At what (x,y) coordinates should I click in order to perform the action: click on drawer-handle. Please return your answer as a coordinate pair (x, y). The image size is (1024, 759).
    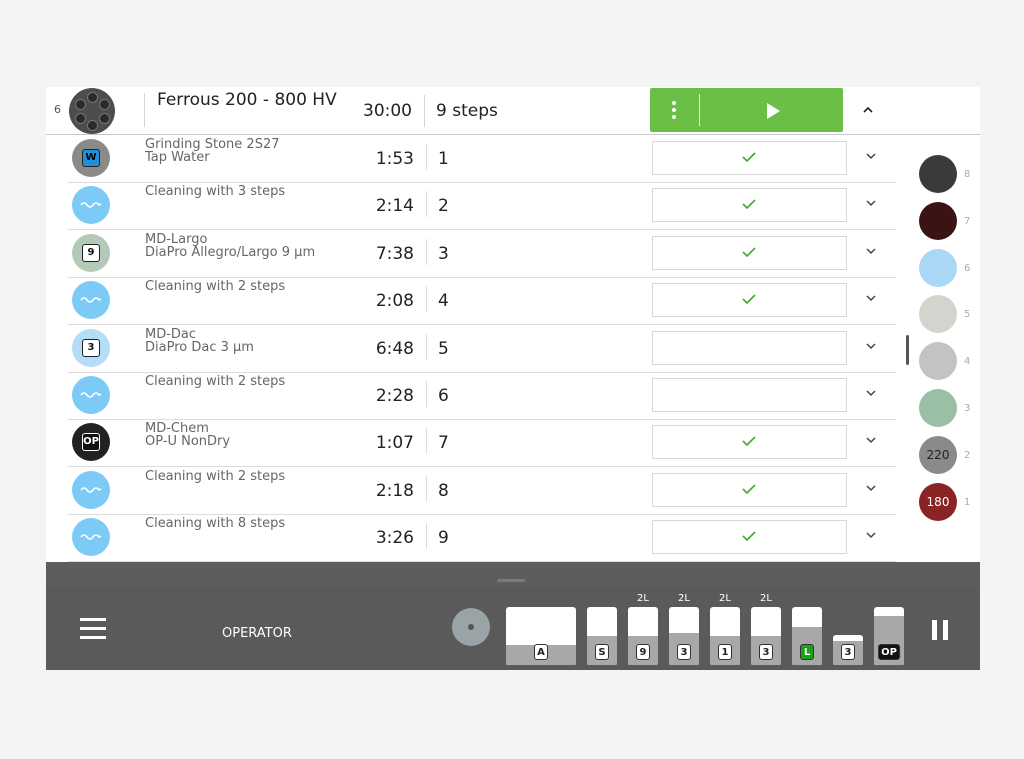
    Looking at the image, I should click on (511, 580).